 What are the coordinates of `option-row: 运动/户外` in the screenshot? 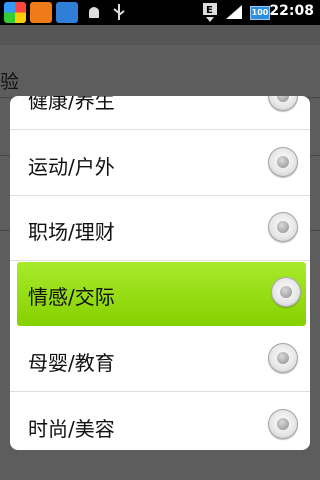 It's located at (160, 164).